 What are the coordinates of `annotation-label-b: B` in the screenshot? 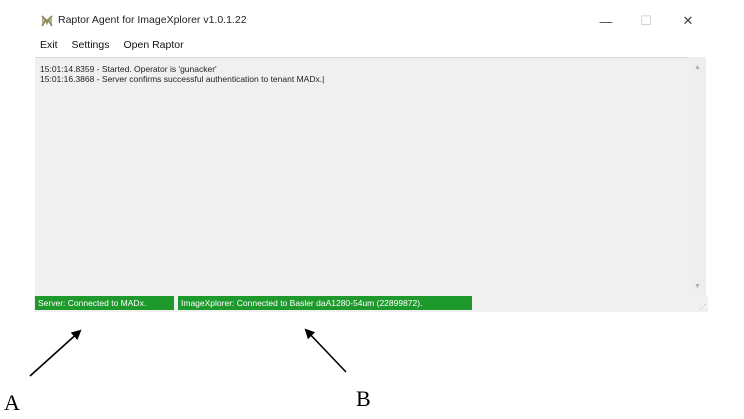 It's located at (363, 398).